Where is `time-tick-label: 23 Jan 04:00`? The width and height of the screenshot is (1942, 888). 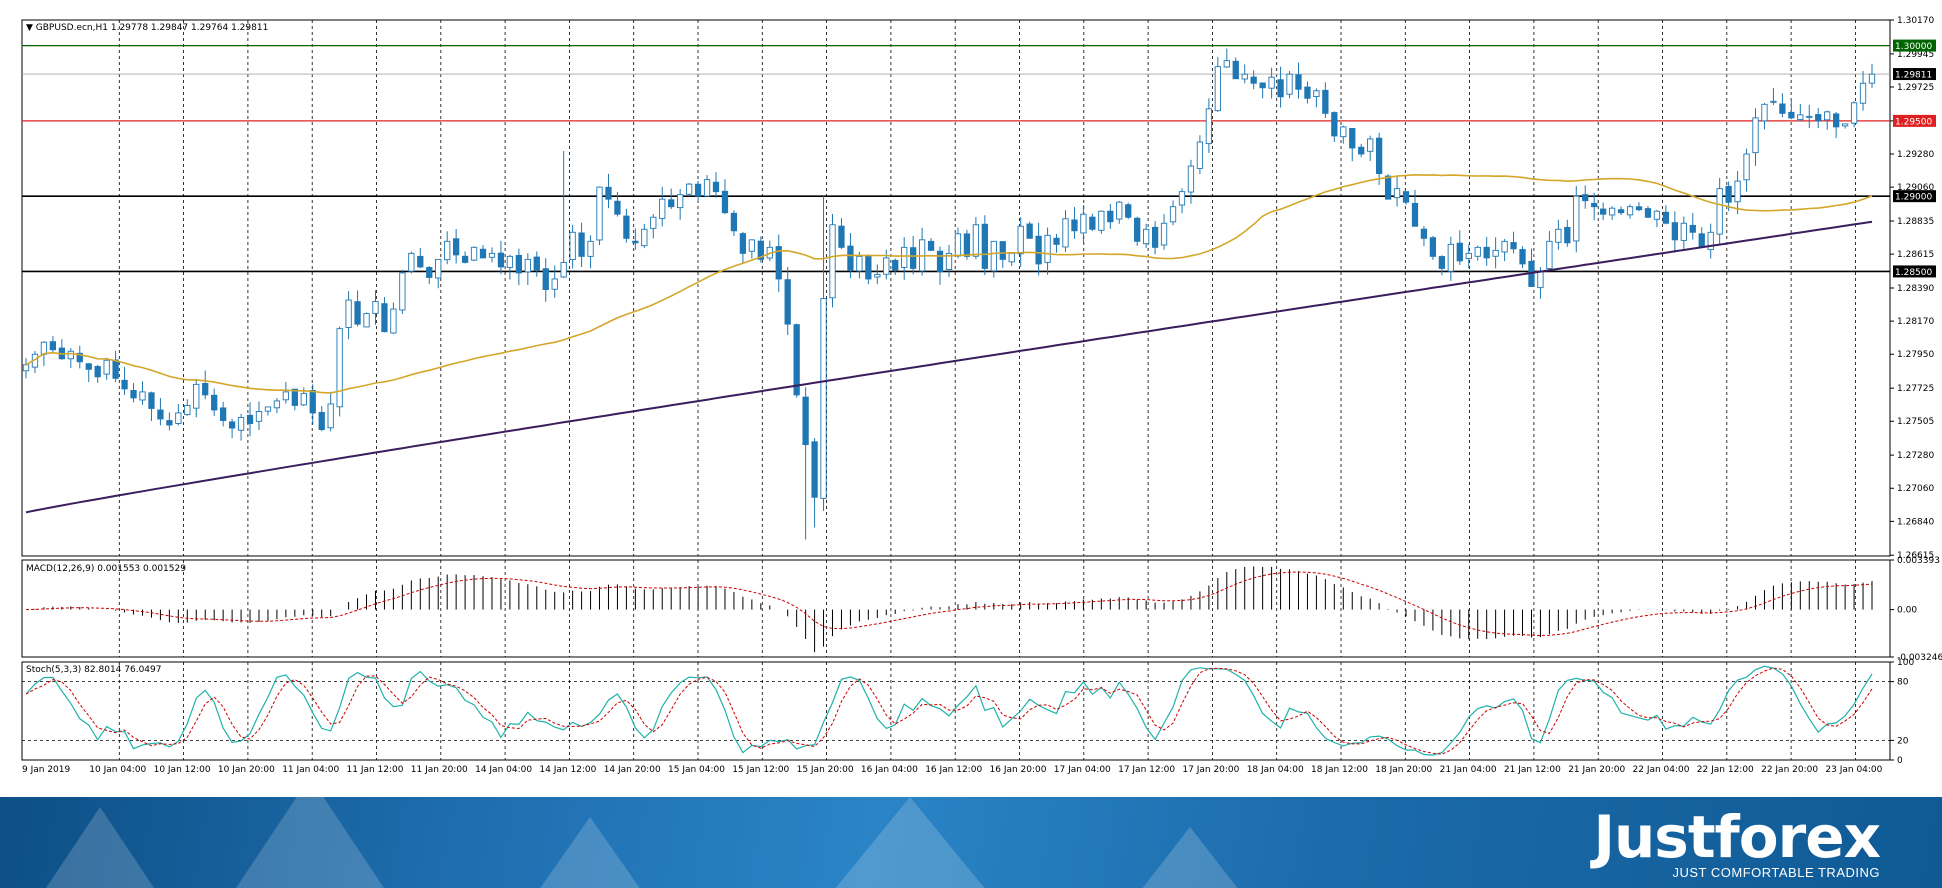 time-tick-label: 23 Jan 04:00 is located at coordinates (1853, 770).